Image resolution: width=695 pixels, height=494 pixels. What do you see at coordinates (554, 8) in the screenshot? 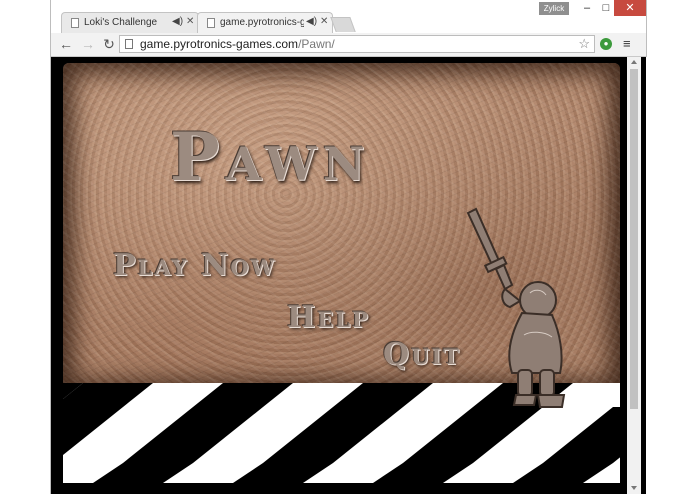
I see `user-badge: Zylick` at bounding box center [554, 8].